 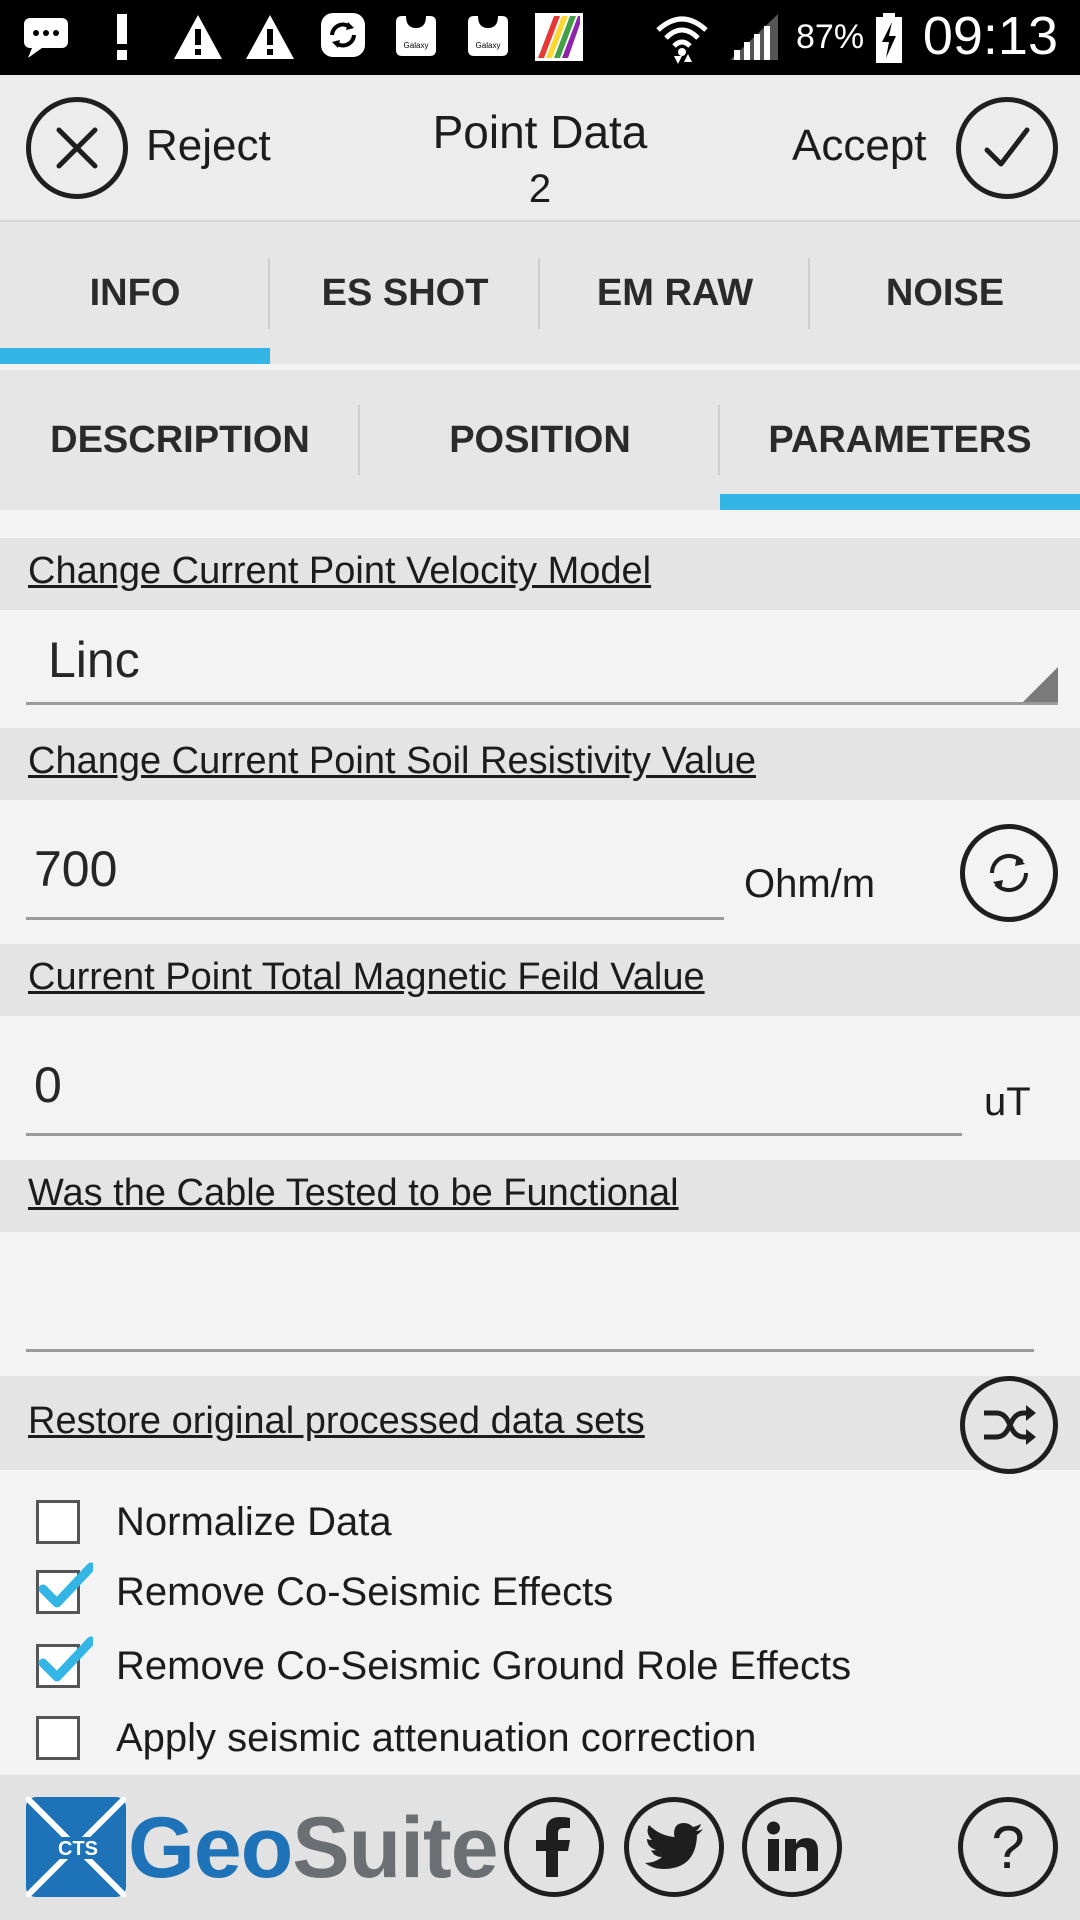 I want to click on tab-noise: NOISE, so click(x=945, y=293).